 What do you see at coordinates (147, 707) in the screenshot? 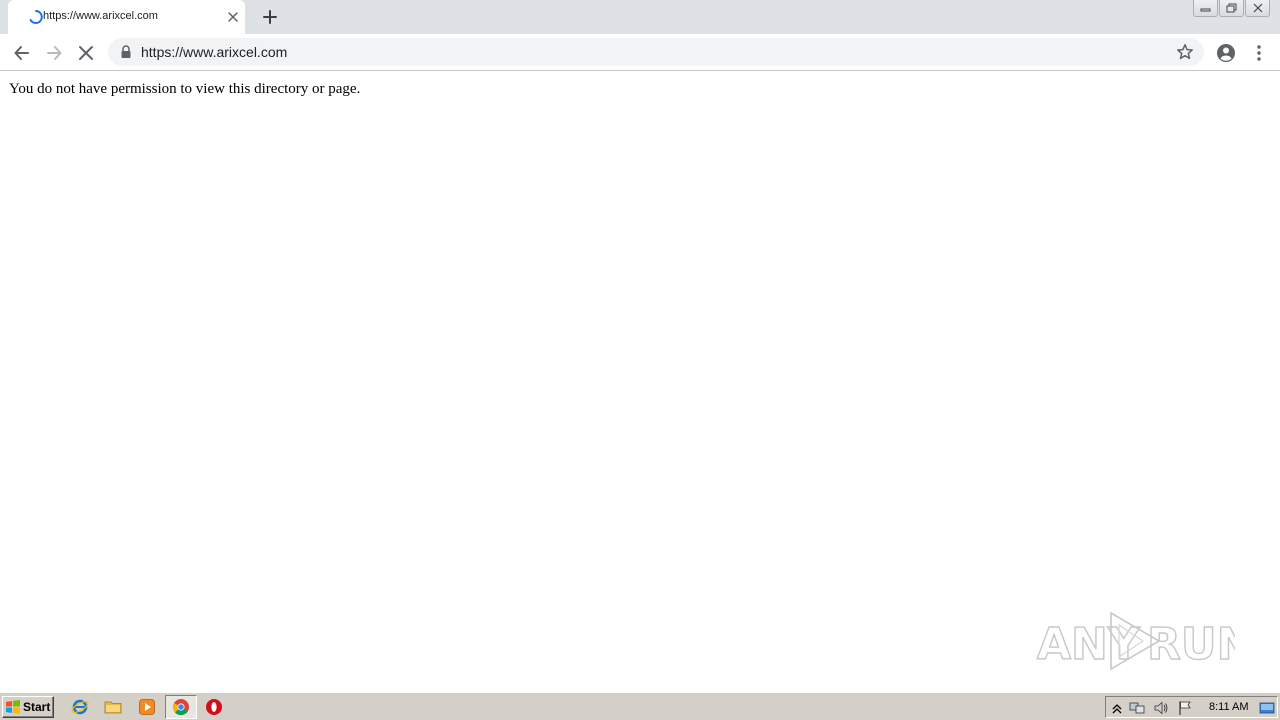
I see `media-player-icon` at bounding box center [147, 707].